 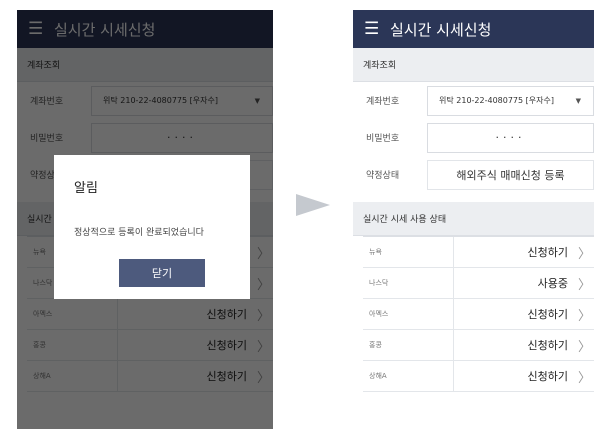 I want to click on account-label: 계좌번호, so click(x=383, y=102).